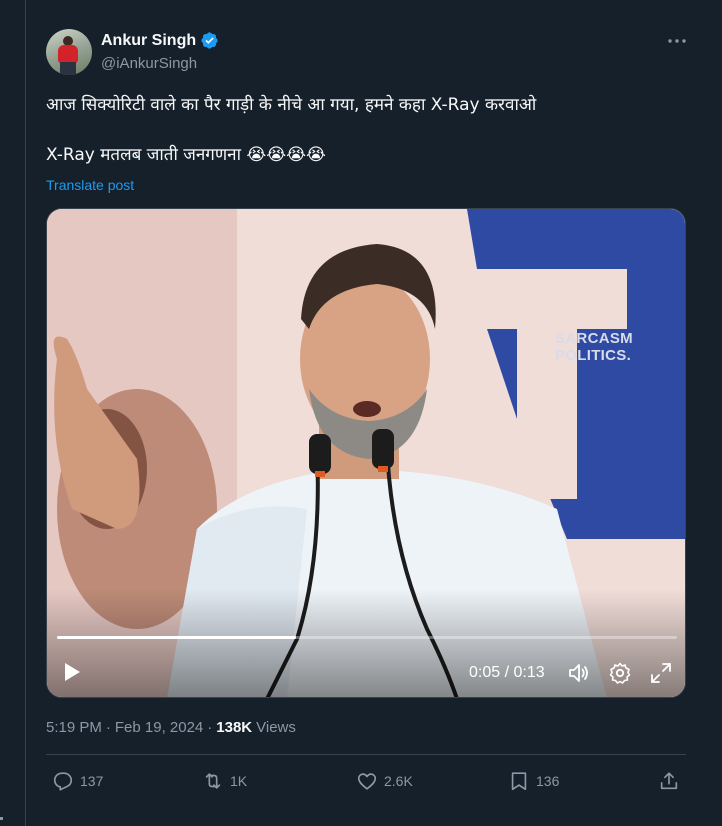 The image size is (722, 826). I want to click on like-count: 2.6K, so click(398, 781).